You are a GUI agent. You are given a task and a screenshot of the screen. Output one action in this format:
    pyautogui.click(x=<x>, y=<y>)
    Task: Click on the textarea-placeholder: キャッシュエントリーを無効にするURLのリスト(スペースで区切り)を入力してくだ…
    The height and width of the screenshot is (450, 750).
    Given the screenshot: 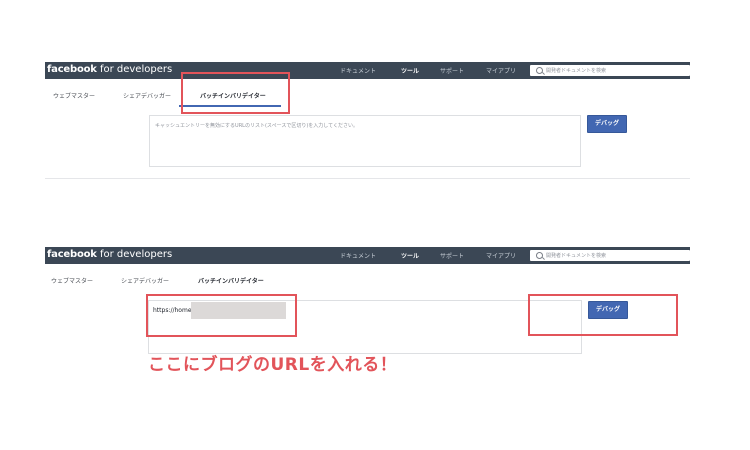 What is the action you would take?
    pyautogui.click(x=256, y=126)
    